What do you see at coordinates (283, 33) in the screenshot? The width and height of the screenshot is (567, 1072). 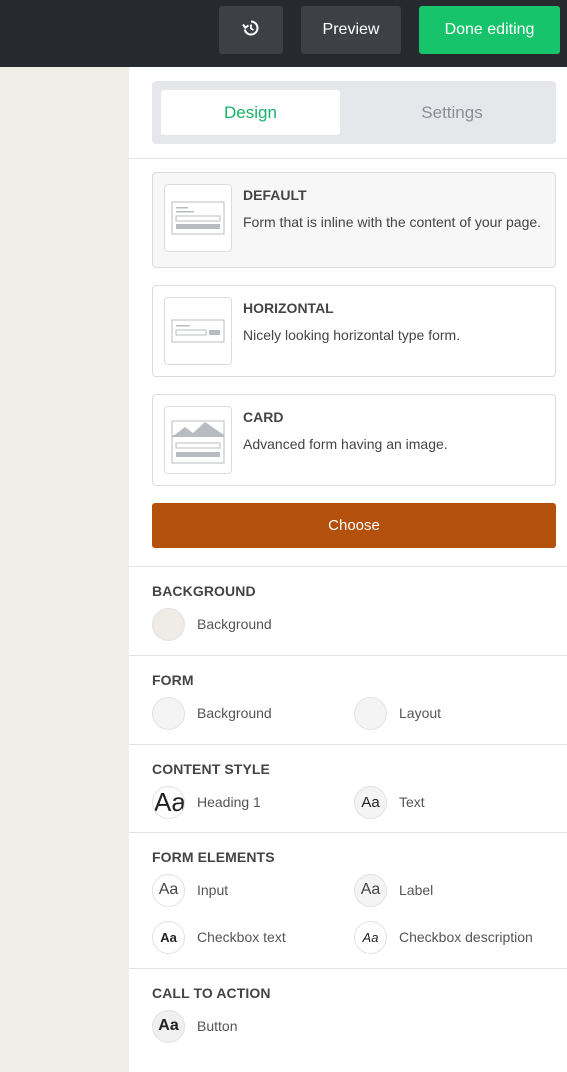 I see `top-toolbar: Preview Done editing` at bounding box center [283, 33].